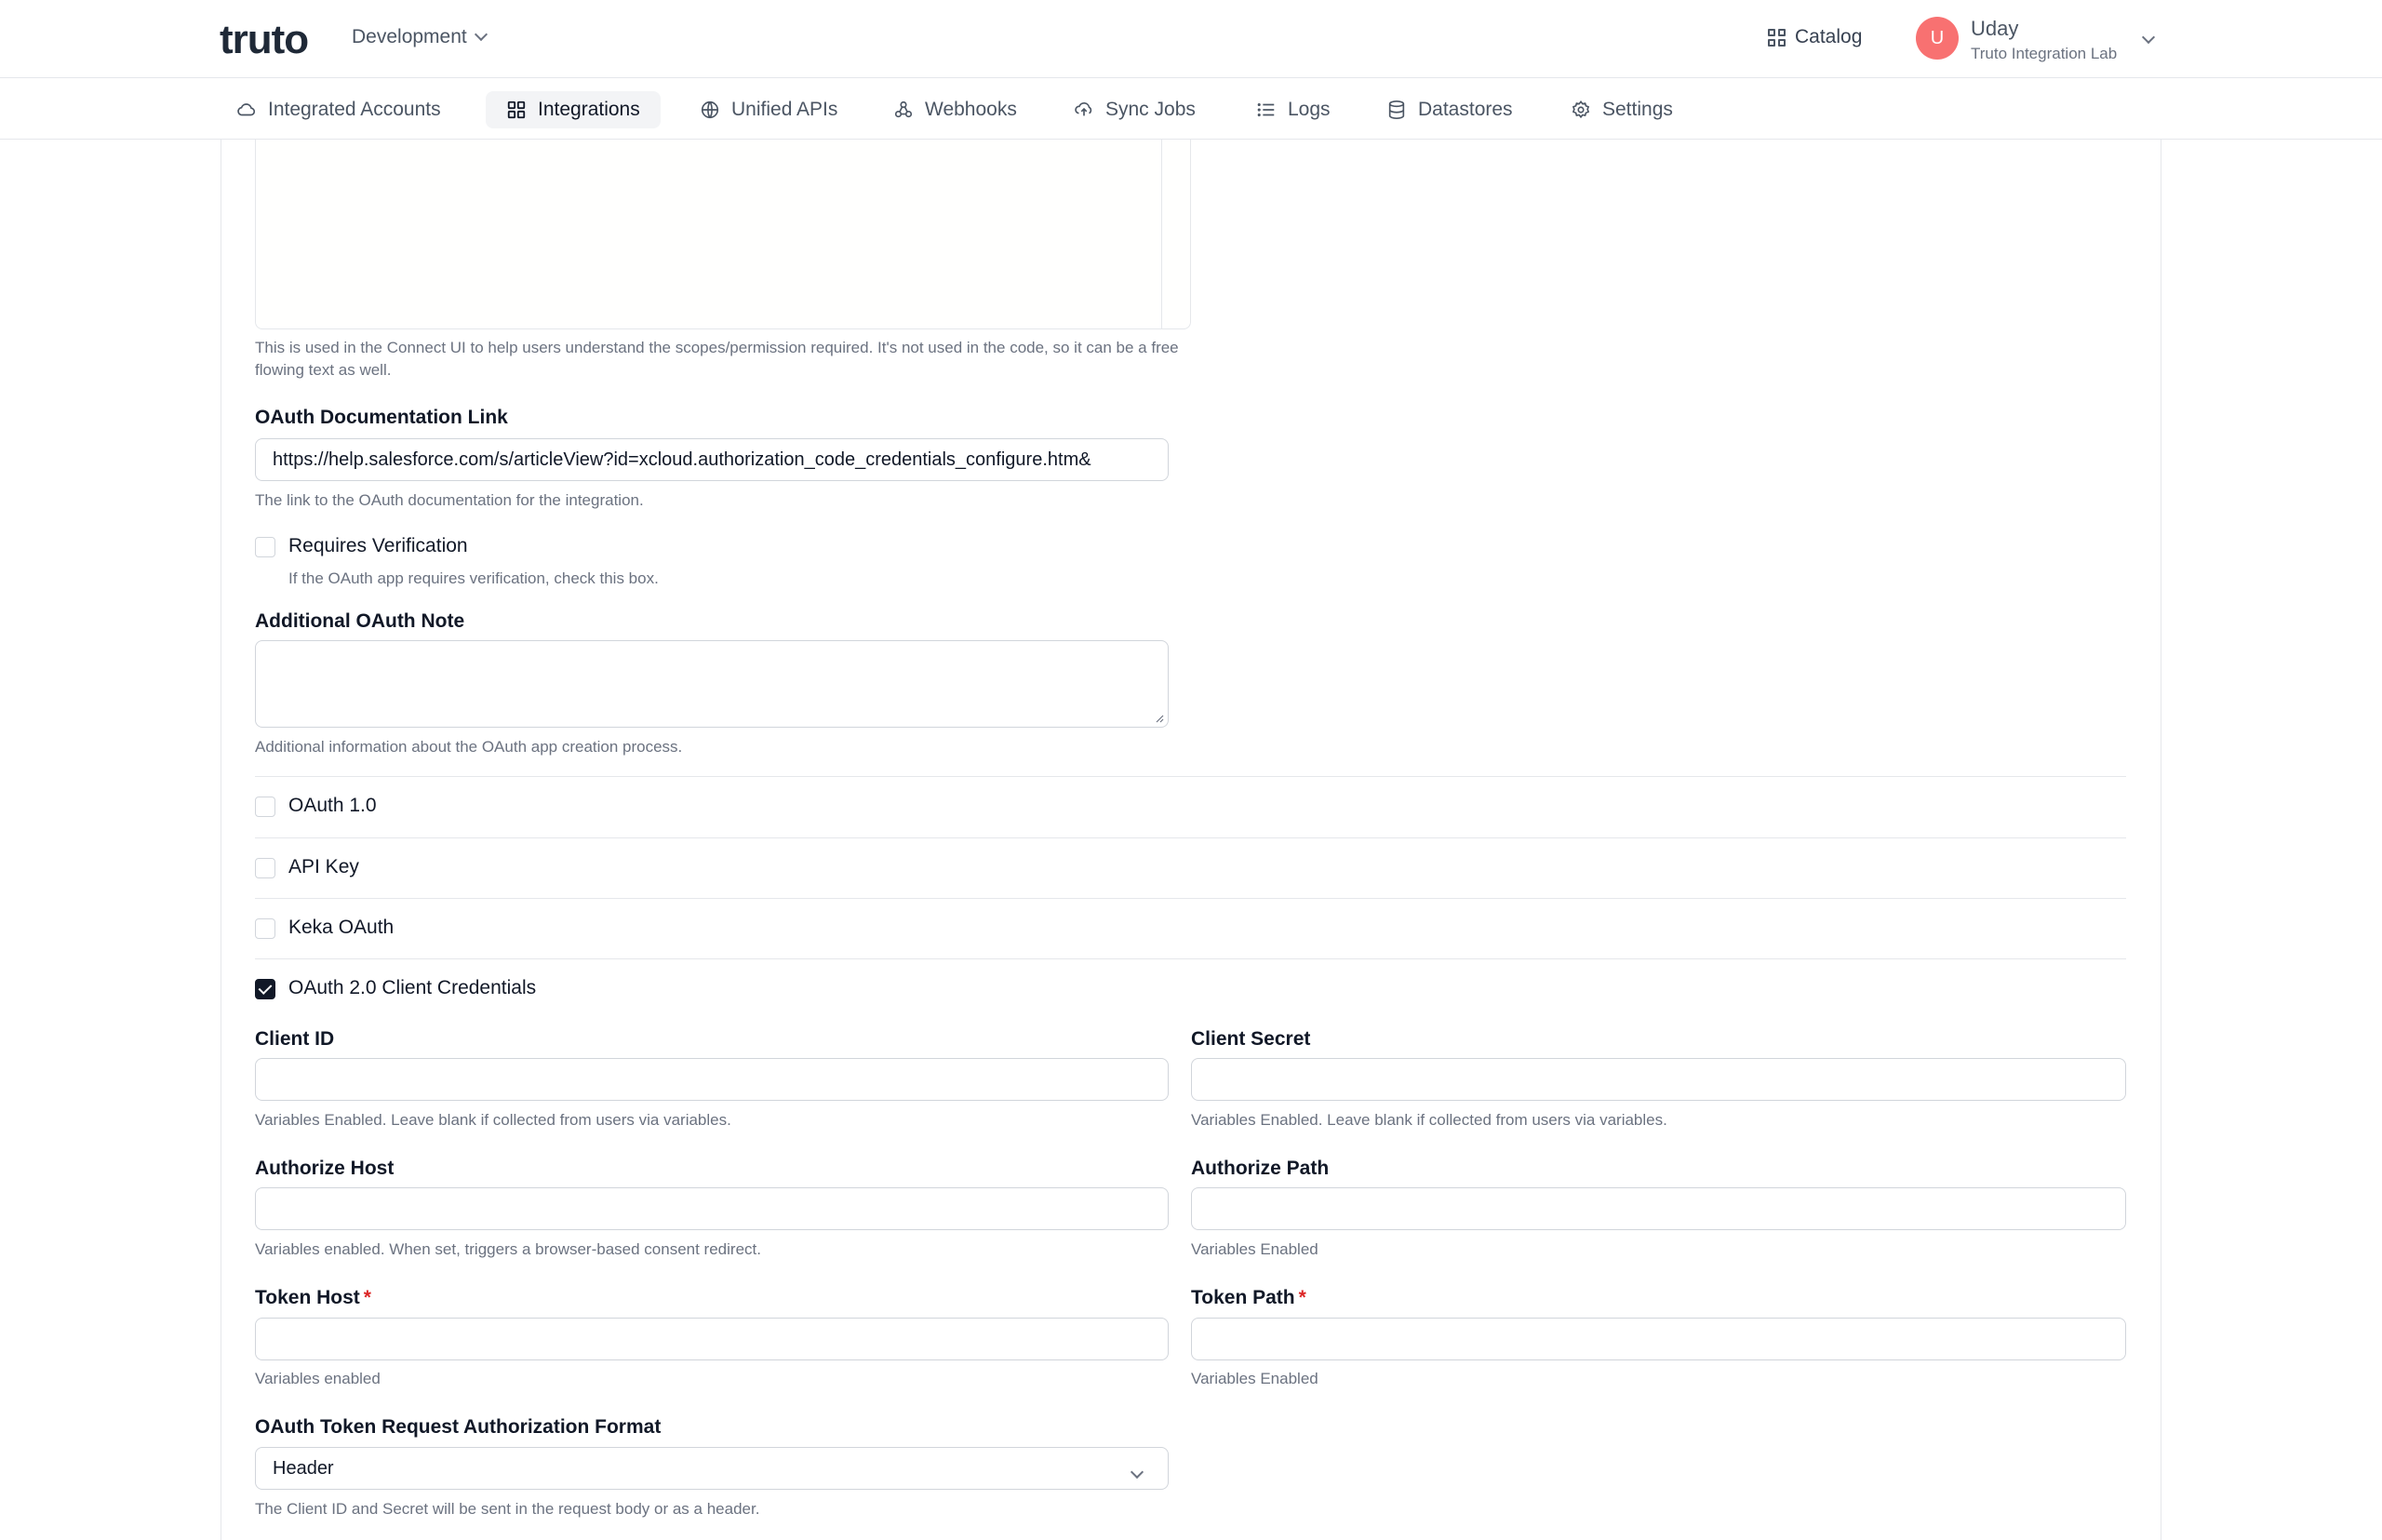 Image resolution: width=2382 pixels, height=1540 pixels. Describe the element at coordinates (1658, 1208) in the screenshot. I see `authorize-path-input` at that location.